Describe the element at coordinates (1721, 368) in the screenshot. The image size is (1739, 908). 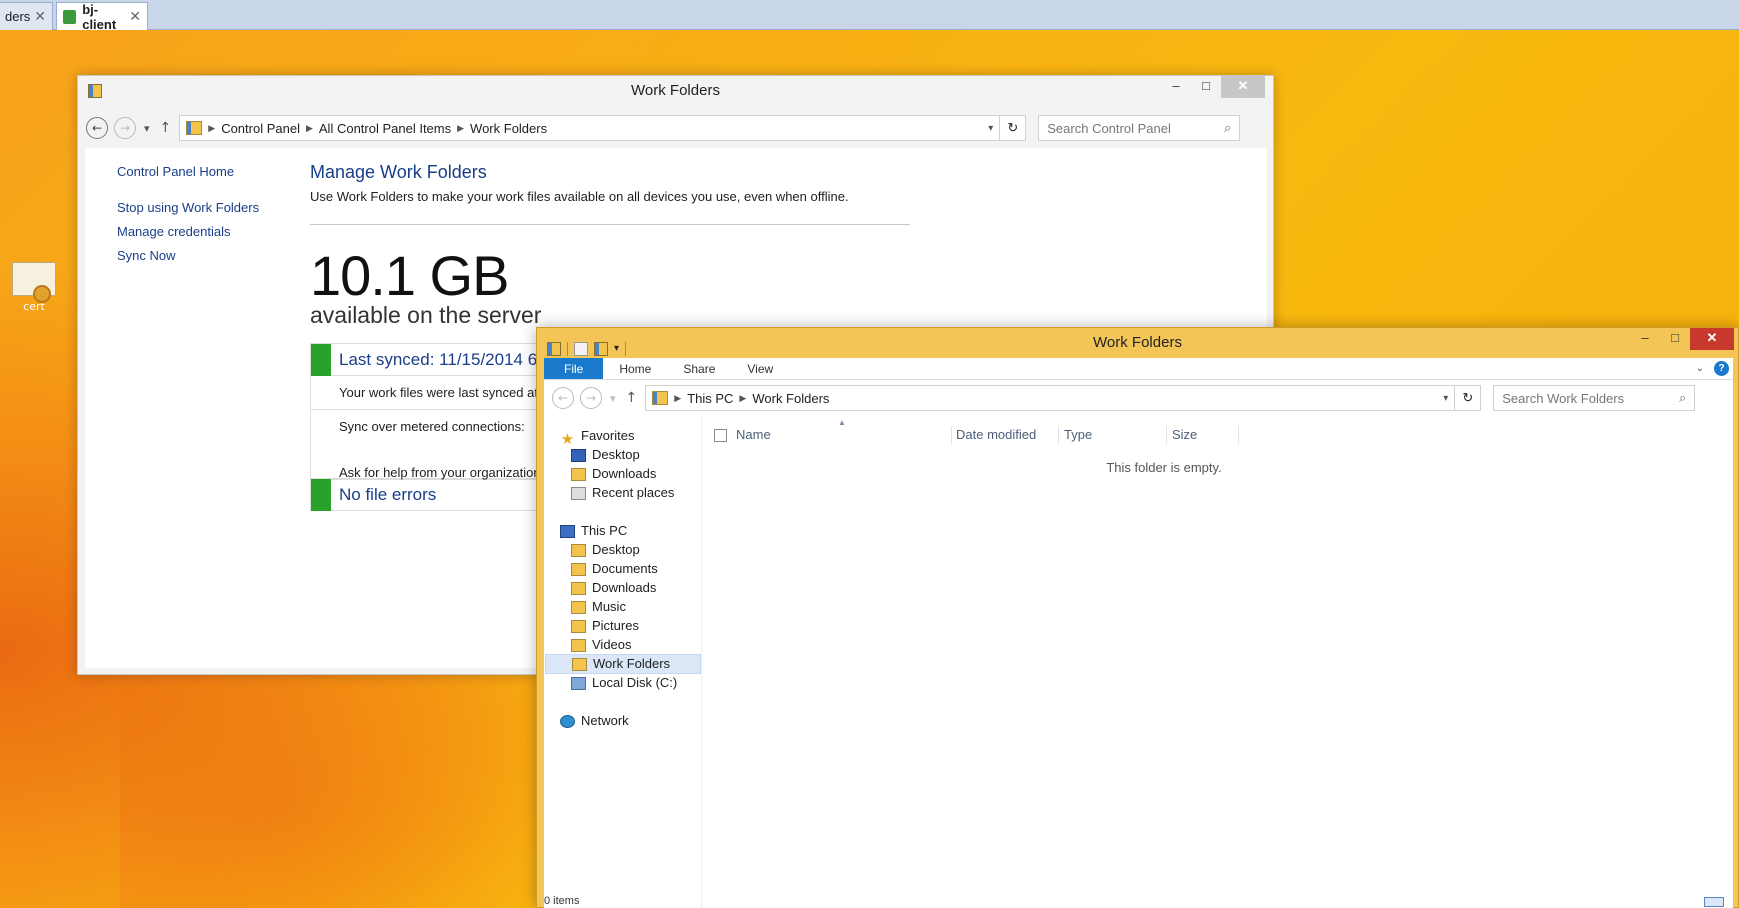
I see `help-icon: ?` at that location.